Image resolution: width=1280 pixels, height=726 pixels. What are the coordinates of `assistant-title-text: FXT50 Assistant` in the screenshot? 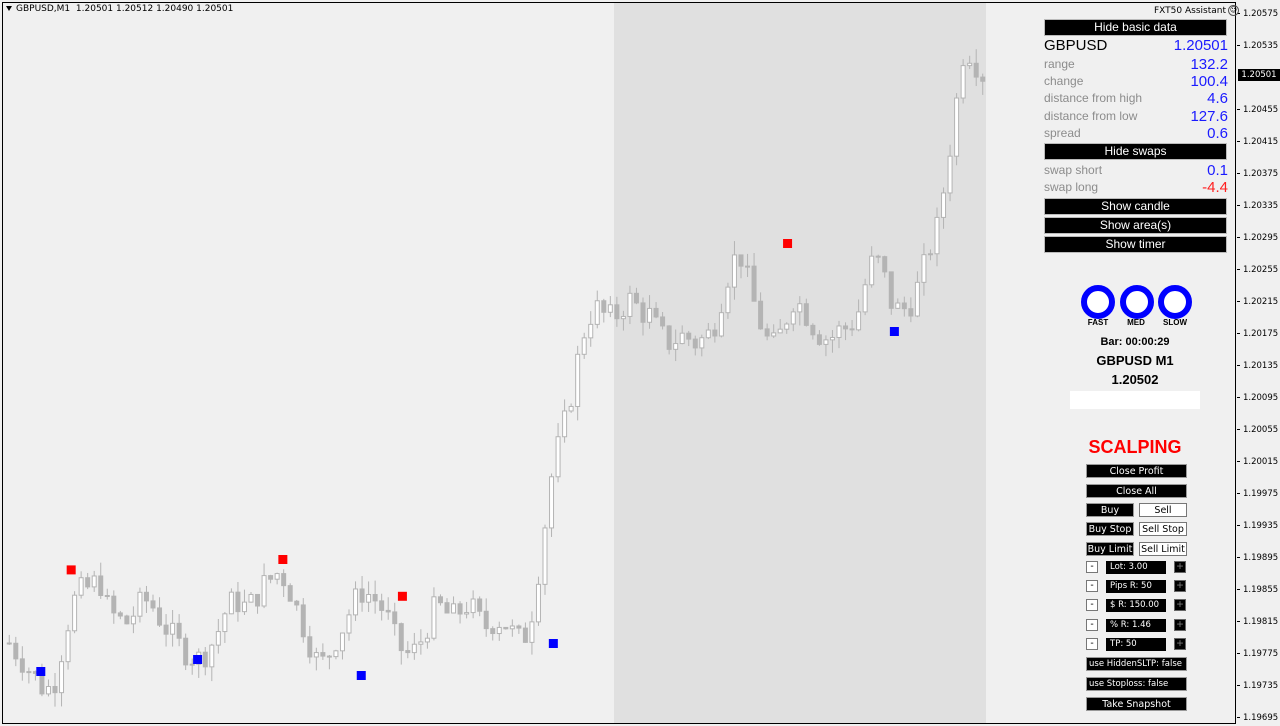 It's located at (1190, 11).